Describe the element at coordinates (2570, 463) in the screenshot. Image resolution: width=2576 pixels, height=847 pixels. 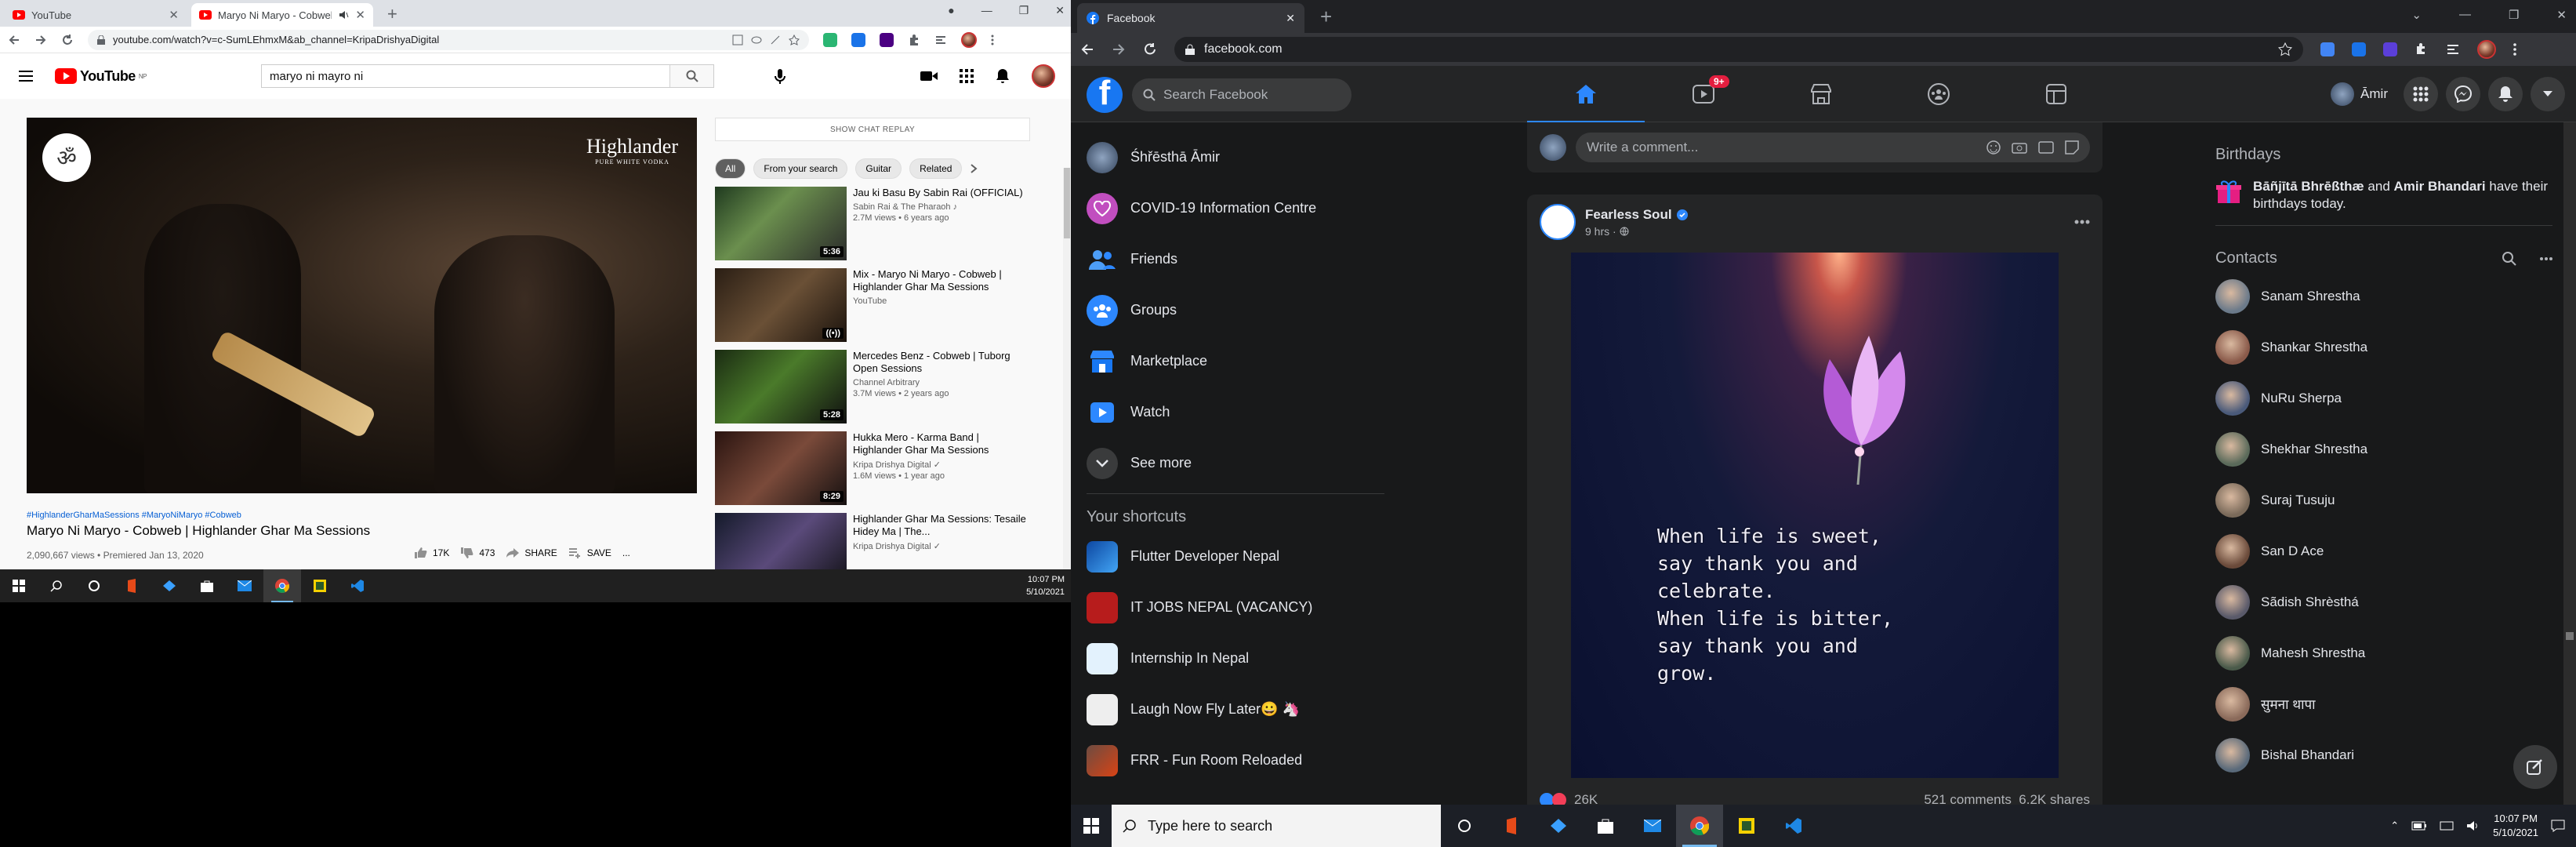
I see `page-scrollbar` at that location.